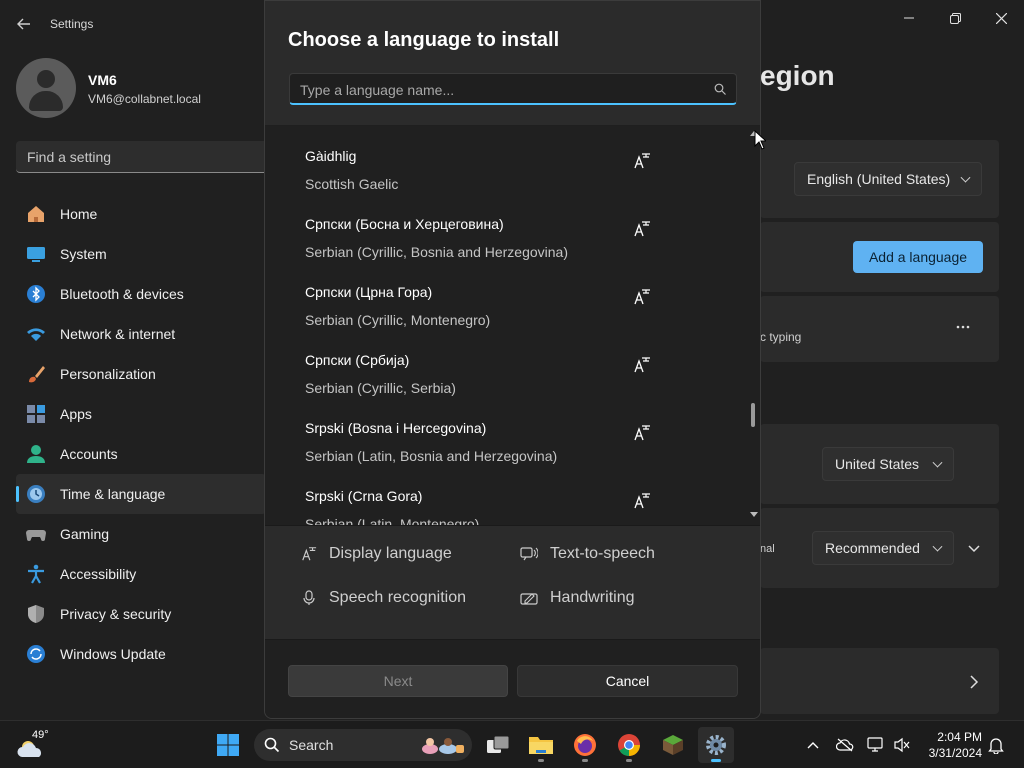  Describe the element at coordinates (140, 157) in the screenshot. I see `find-setting-input: Find a setting` at that location.